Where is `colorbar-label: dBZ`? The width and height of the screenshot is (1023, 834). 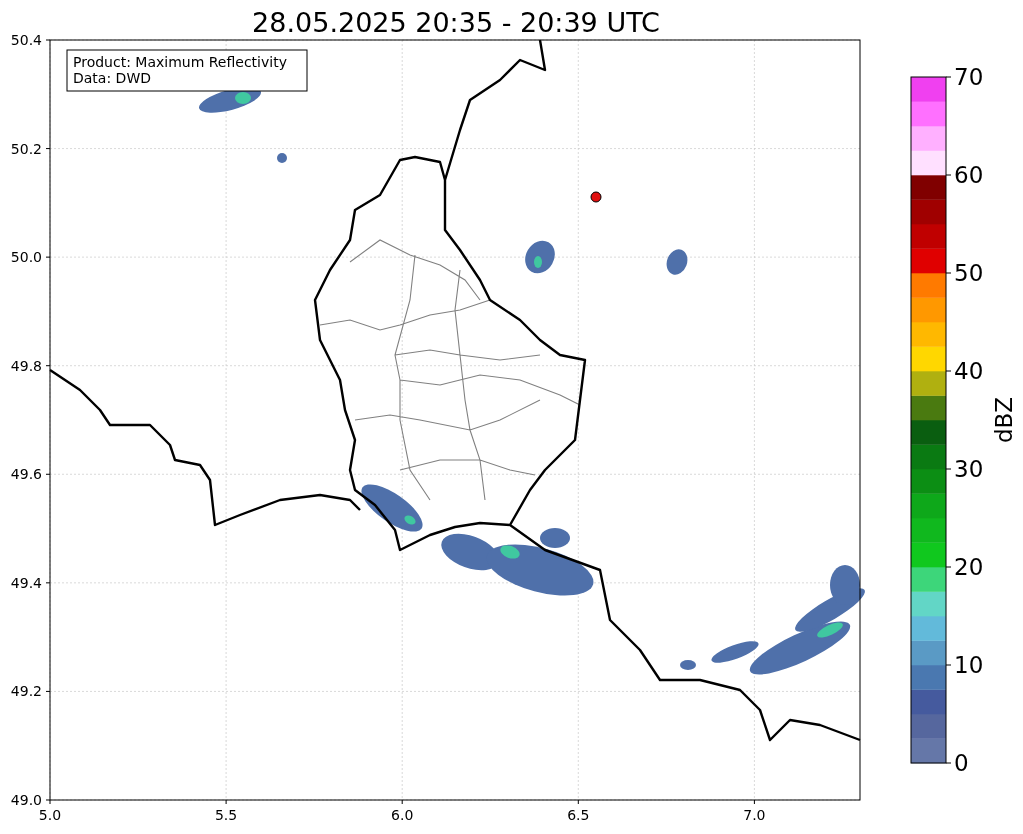
colorbar-label: dBZ is located at coordinates (1004, 420).